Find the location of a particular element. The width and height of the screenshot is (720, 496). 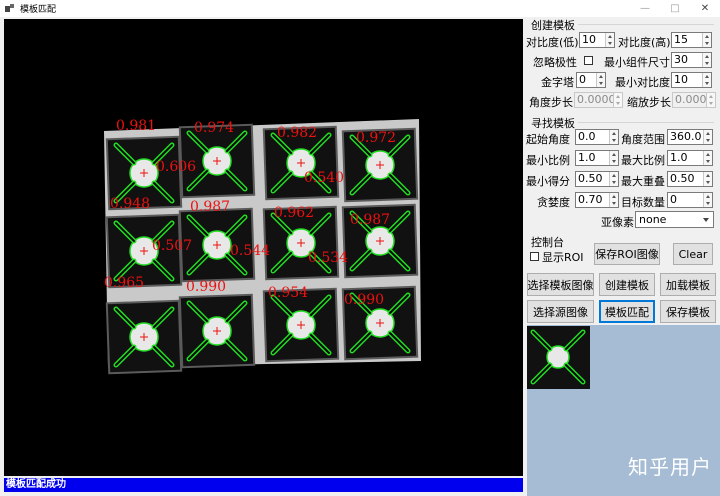

clear-button: Clear is located at coordinates (693, 254).